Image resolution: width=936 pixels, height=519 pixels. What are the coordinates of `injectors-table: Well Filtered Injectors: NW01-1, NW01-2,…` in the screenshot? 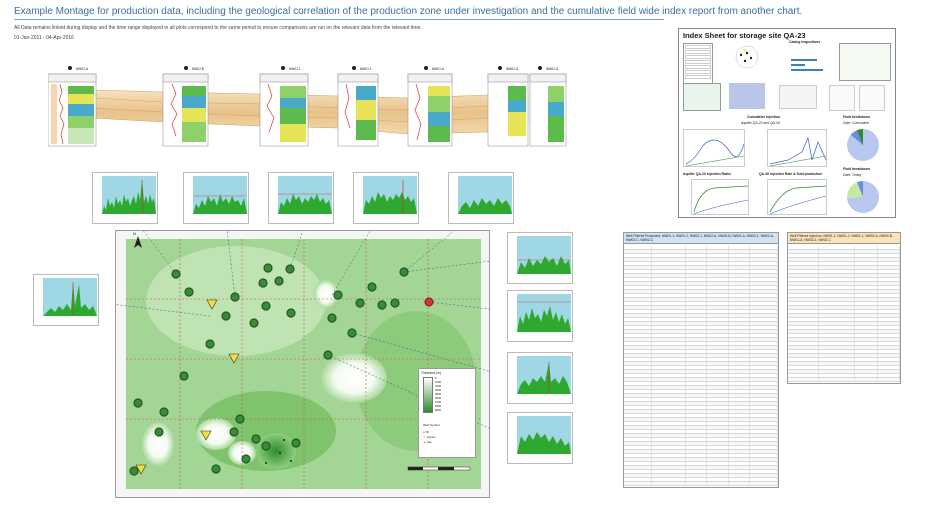 It's located at (844, 308).